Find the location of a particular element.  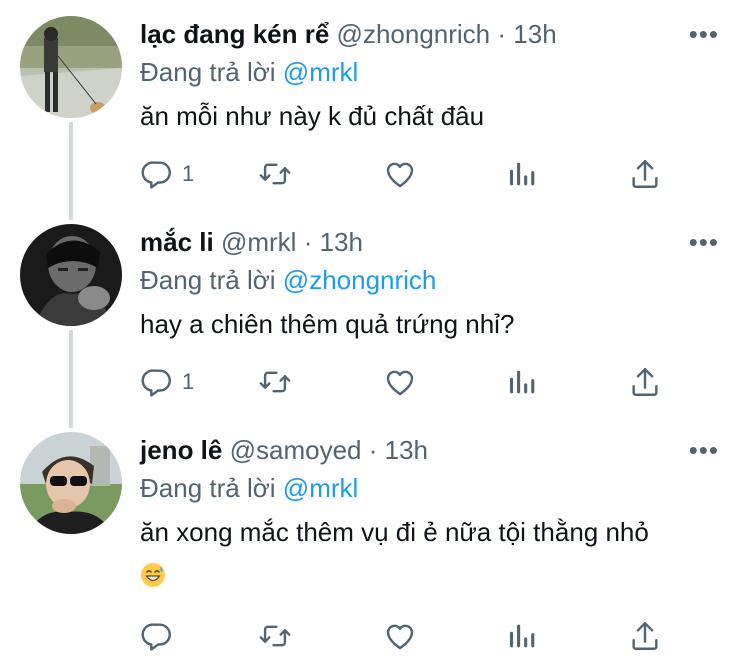

display-name: lạc đang kén rể is located at coordinates (234, 34).